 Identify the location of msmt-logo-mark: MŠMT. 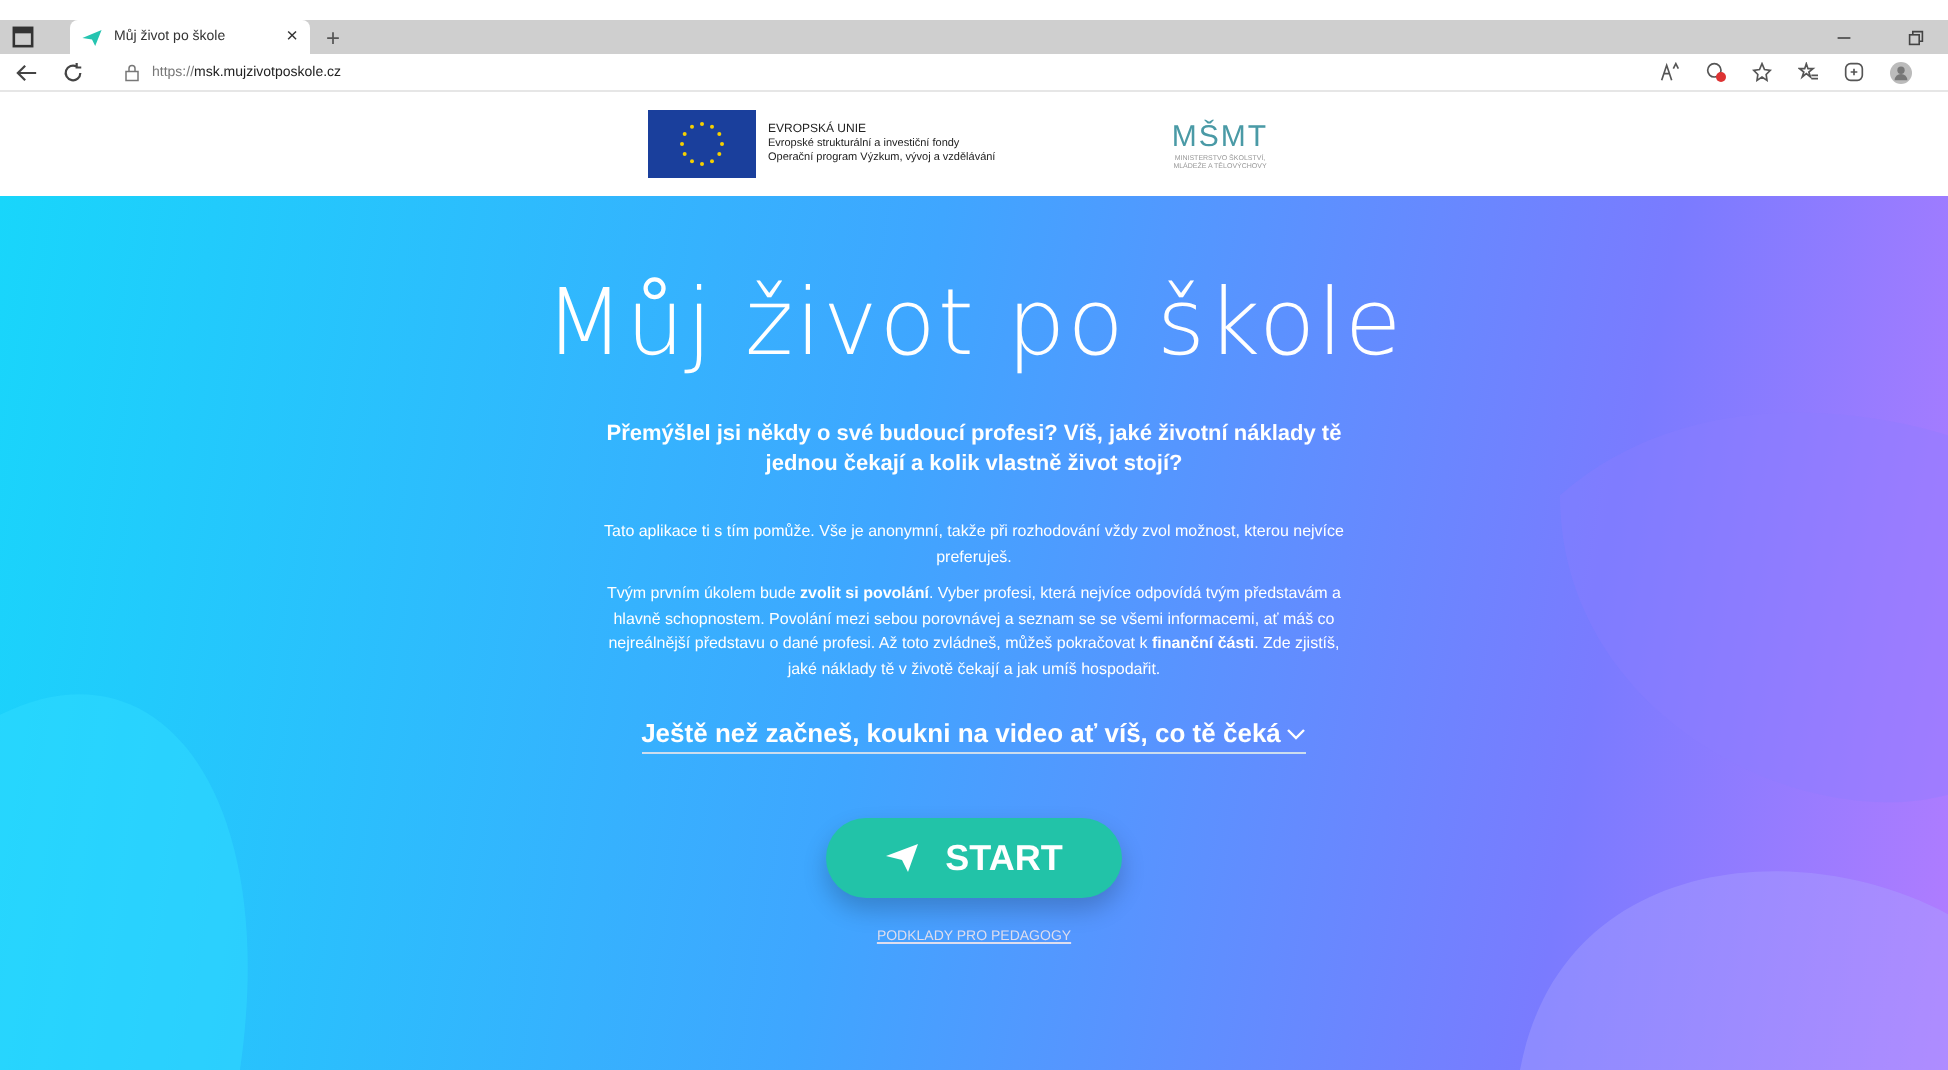
(1220, 136).